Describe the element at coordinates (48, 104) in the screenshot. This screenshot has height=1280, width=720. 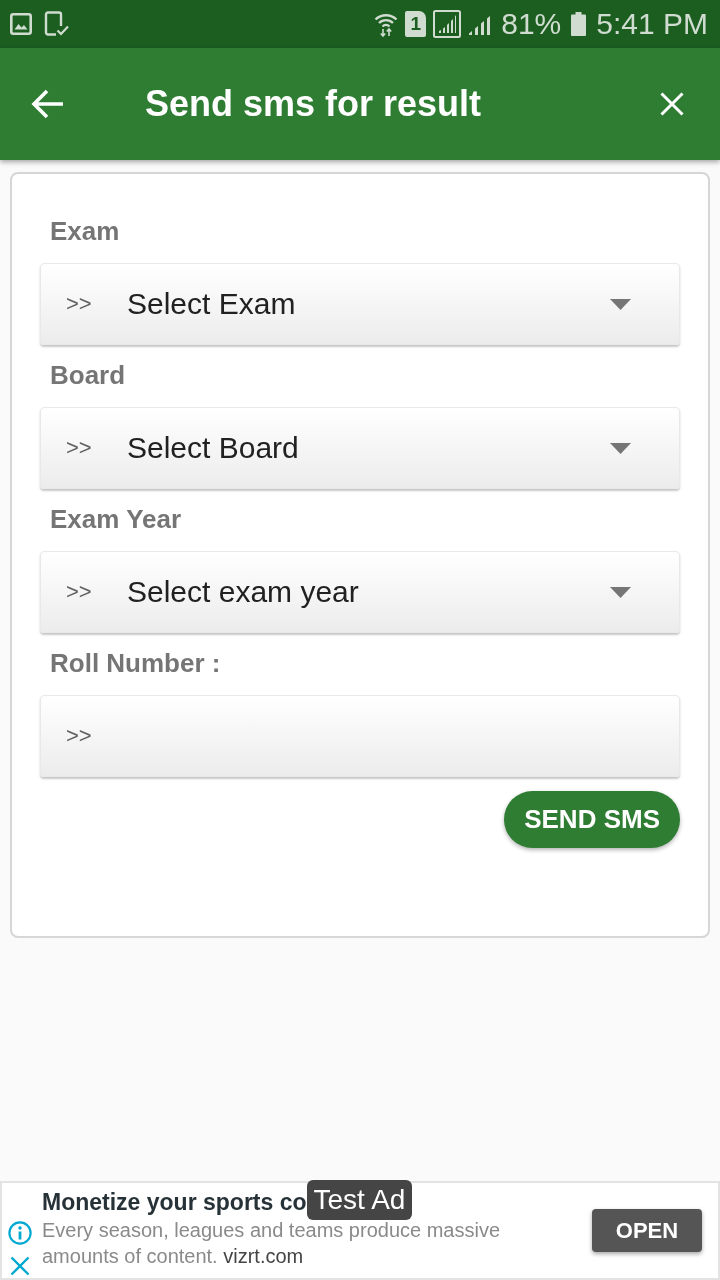
I see `back-arrow-icon` at that location.